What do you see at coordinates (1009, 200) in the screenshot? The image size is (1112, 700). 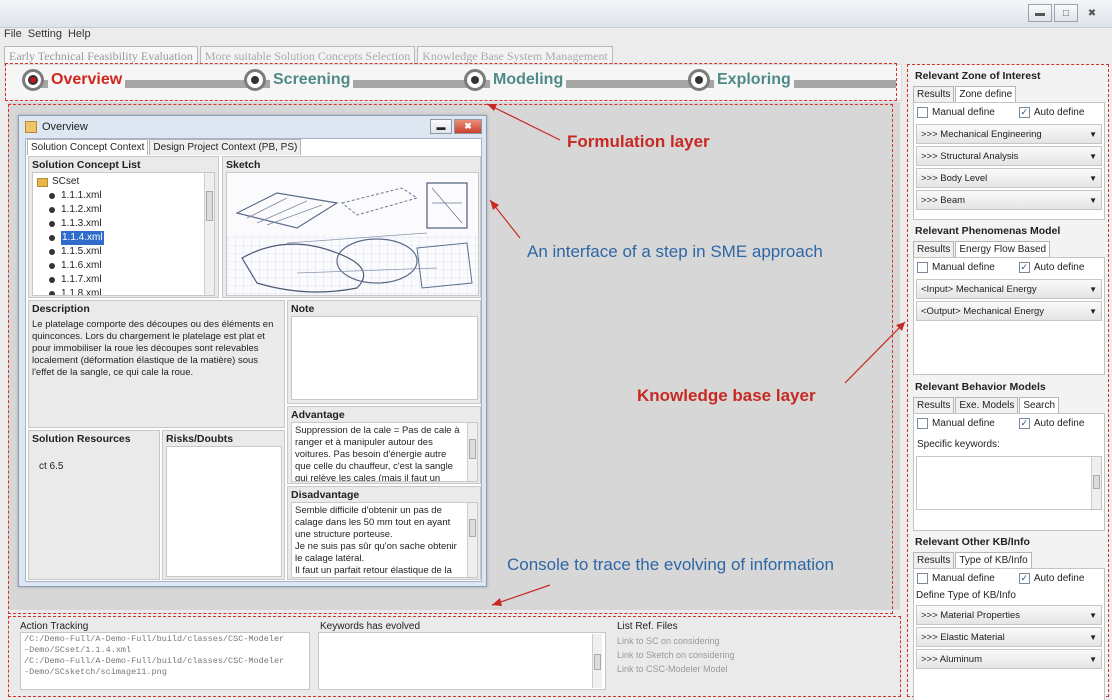 I see `zone-dropdown-element: >>> Beam ▼` at bounding box center [1009, 200].